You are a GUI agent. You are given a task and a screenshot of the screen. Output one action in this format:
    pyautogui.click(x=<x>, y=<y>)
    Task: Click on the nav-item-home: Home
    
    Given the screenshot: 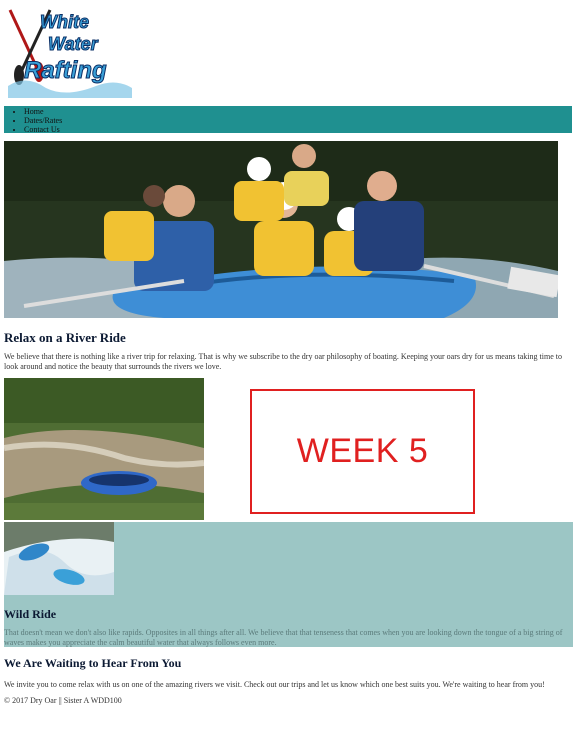 What is the action you would take?
    pyautogui.click(x=298, y=111)
    